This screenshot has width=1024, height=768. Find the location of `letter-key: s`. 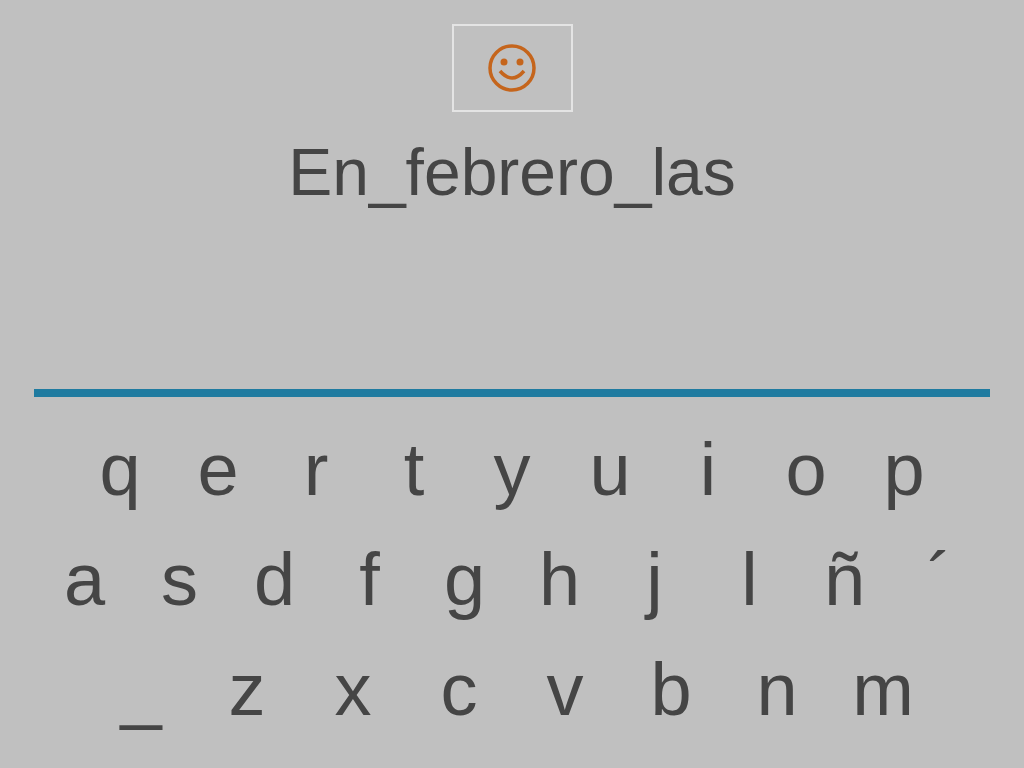

letter-key: s is located at coordinates (179, 580).